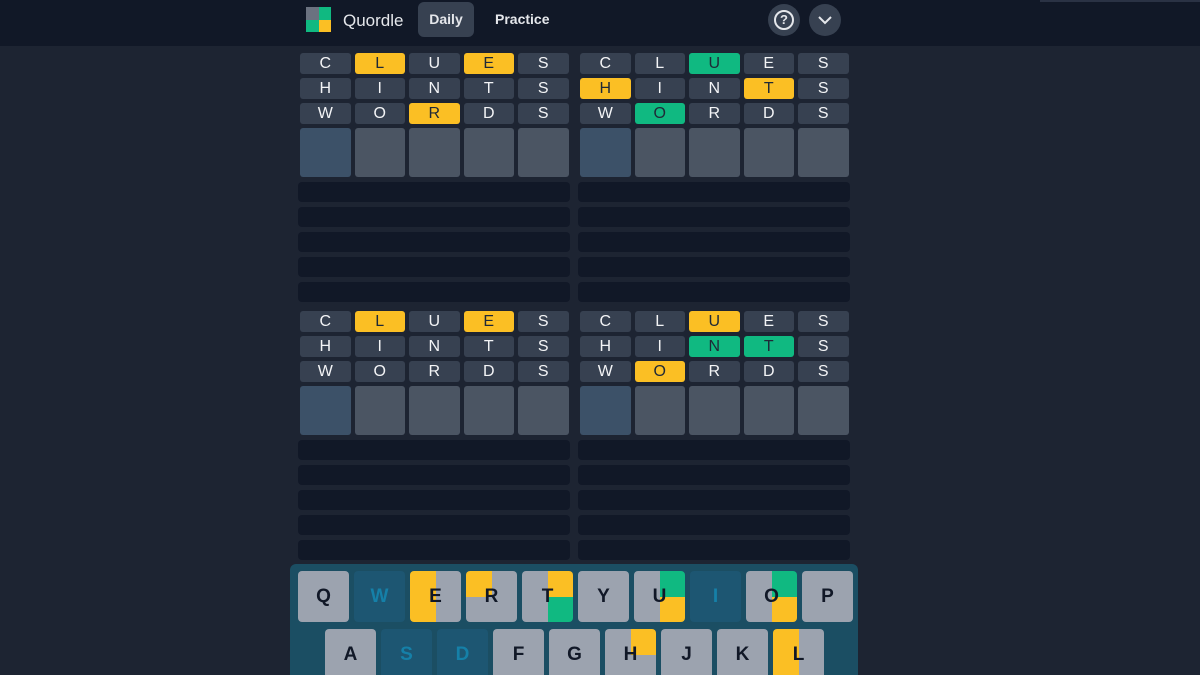 Image resolution: width=1200 pixels, height=675 pixels. Describe the element at coordinates (435, 88) in the screenshot. I see `guess-row: HINTS` at that location.